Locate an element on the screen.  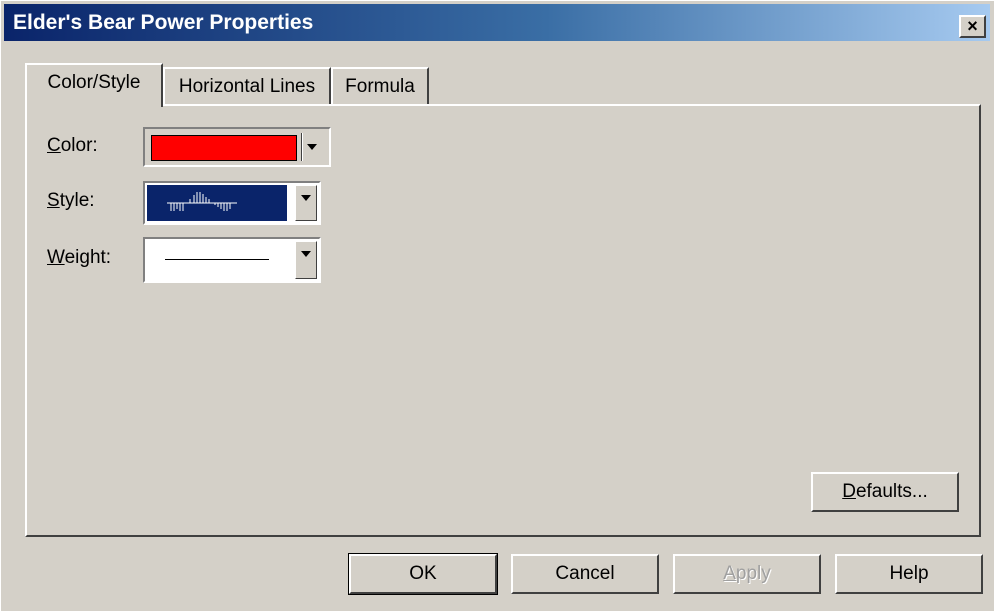
cancel-button: Cancel is located at coordinates (585, 574).